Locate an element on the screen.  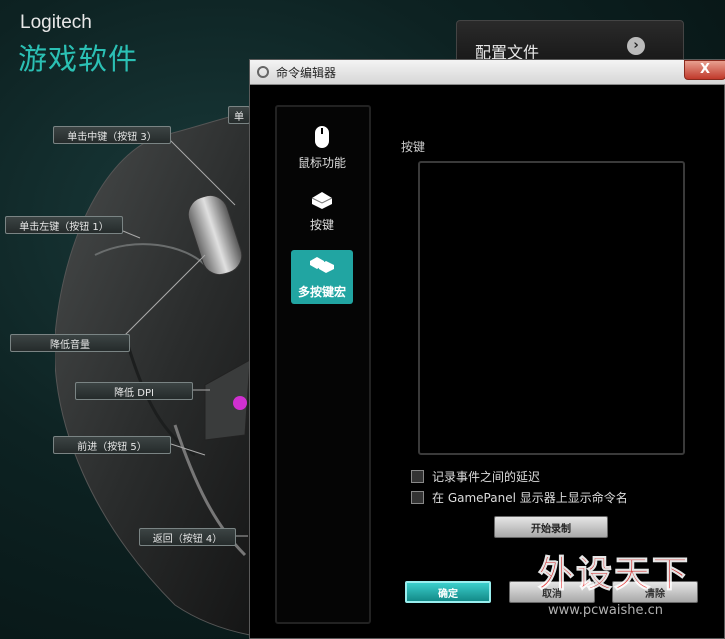
watermark-url: www.pcwaishe.cn is located at coordinates (605, 610).